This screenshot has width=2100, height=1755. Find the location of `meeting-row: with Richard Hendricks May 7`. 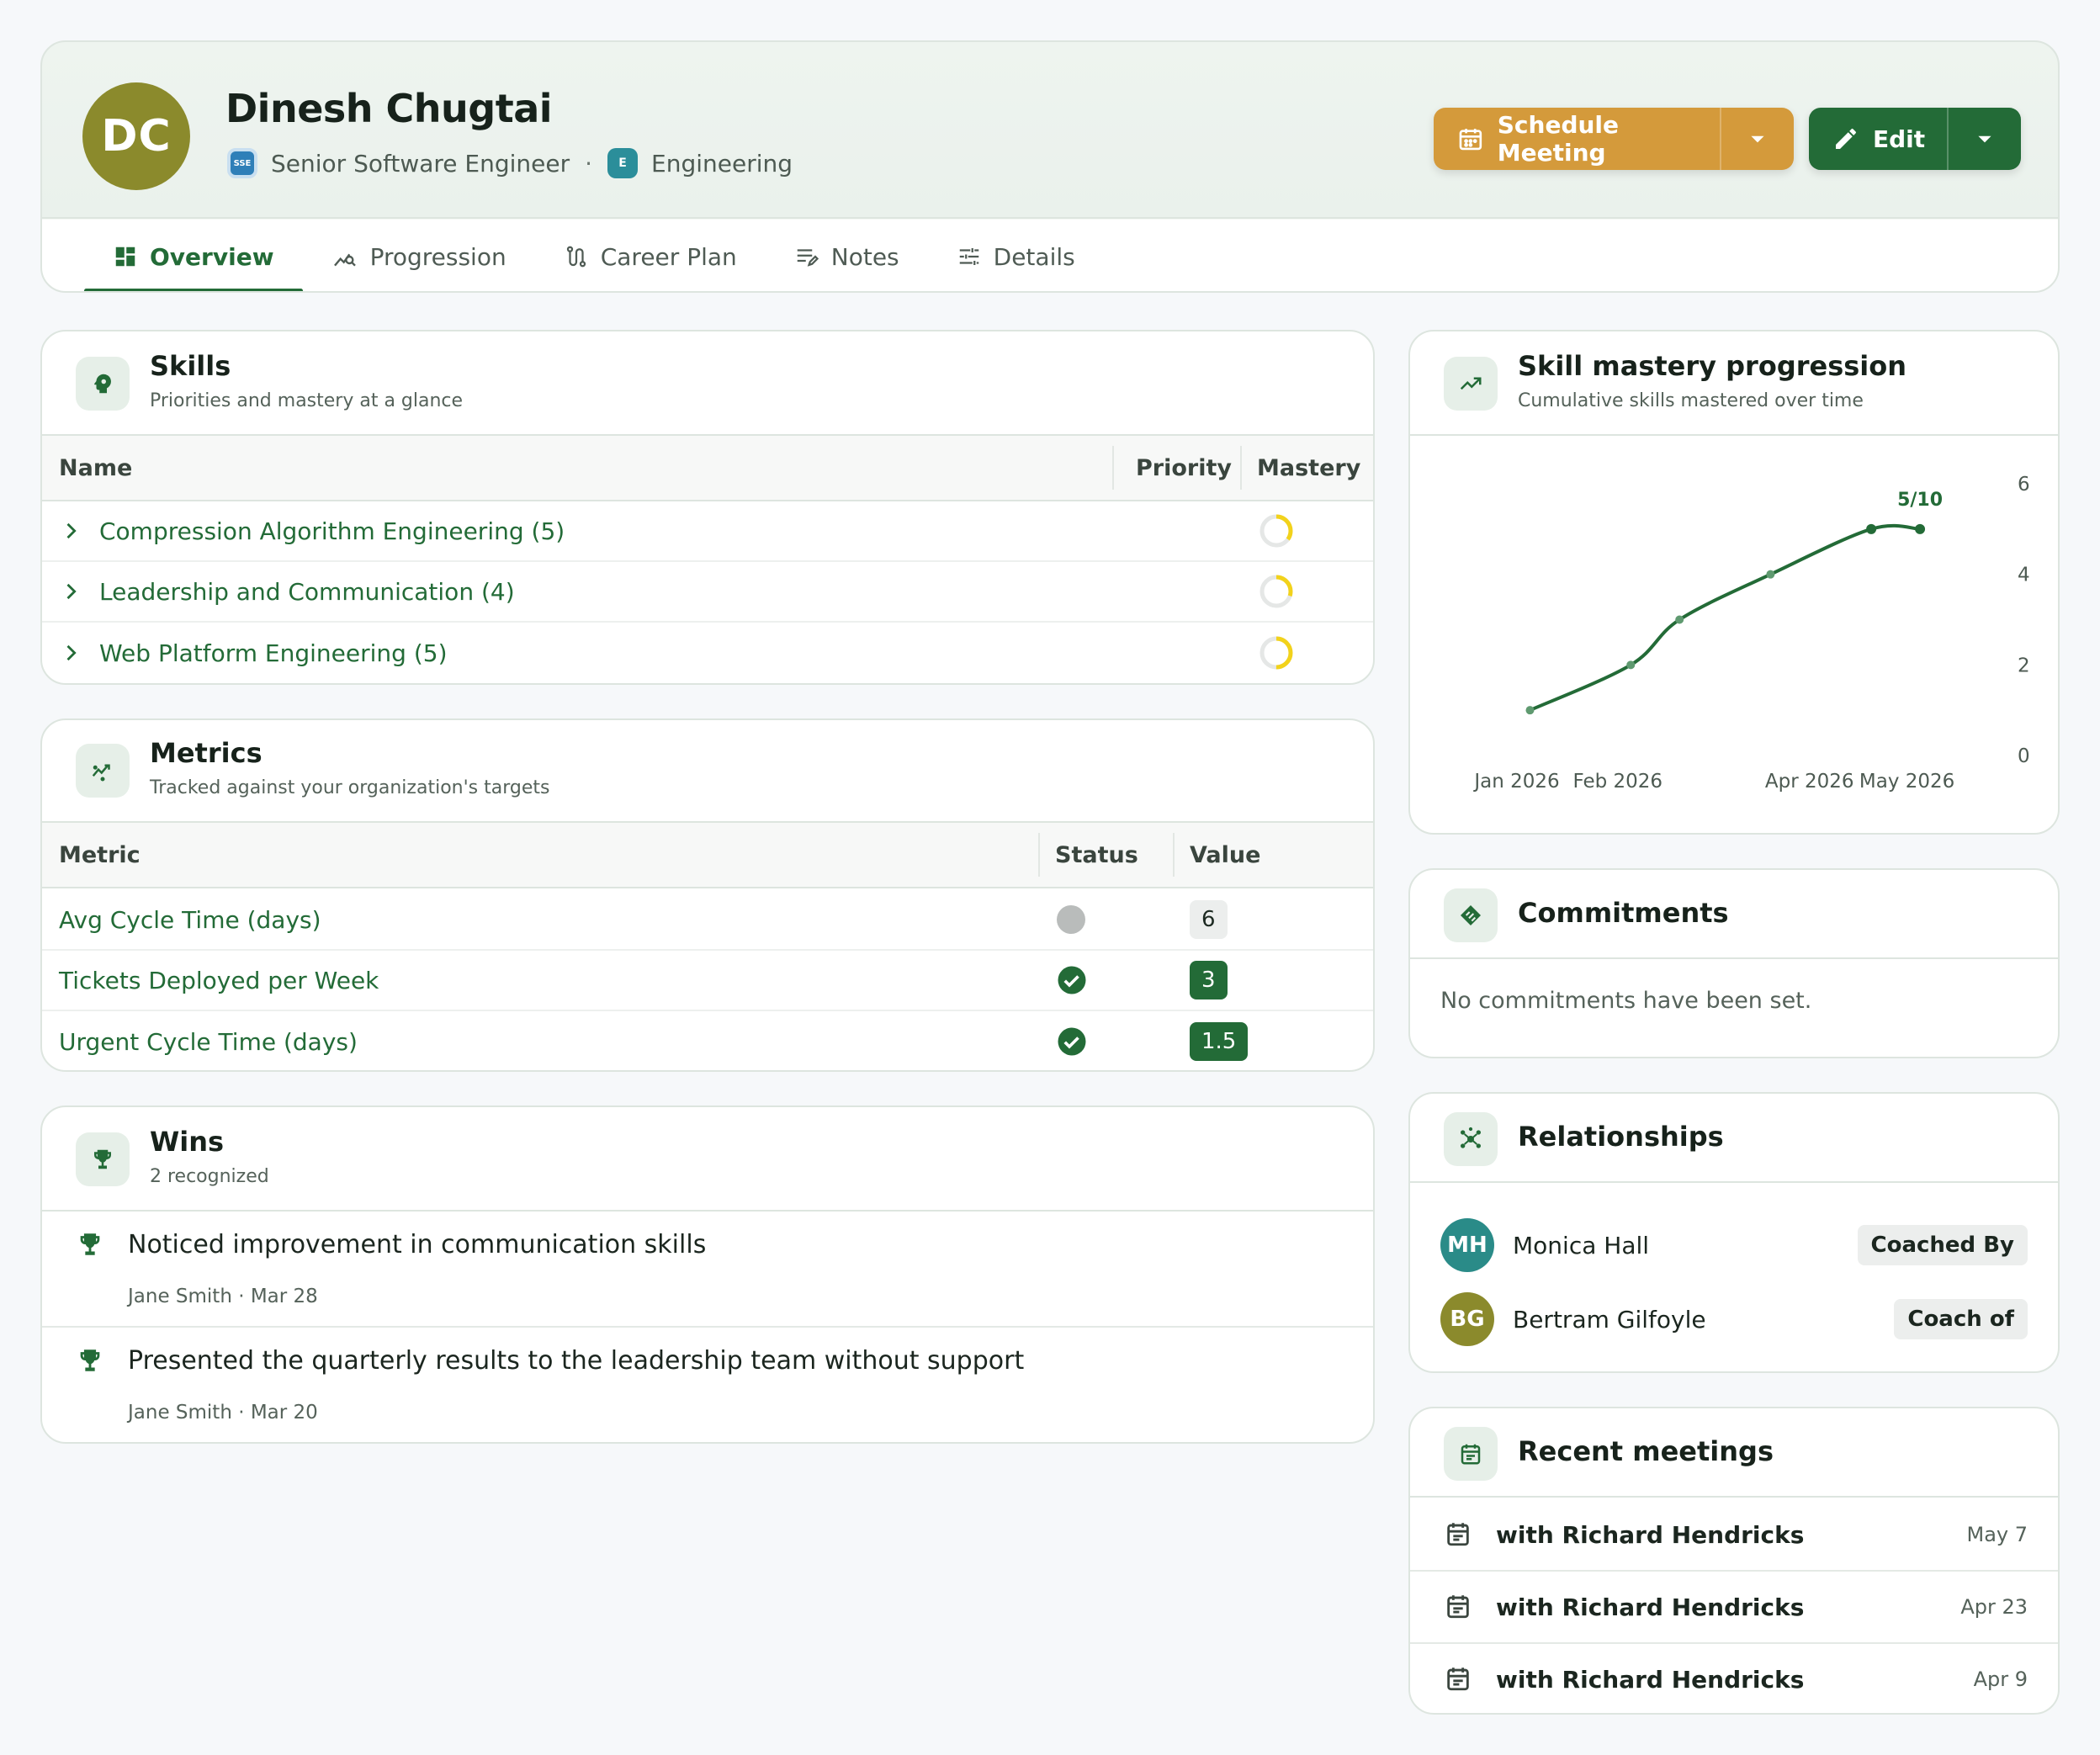

meeting-row: with Richard Hendricks May 7 is located at coordinates (1734, 1535).